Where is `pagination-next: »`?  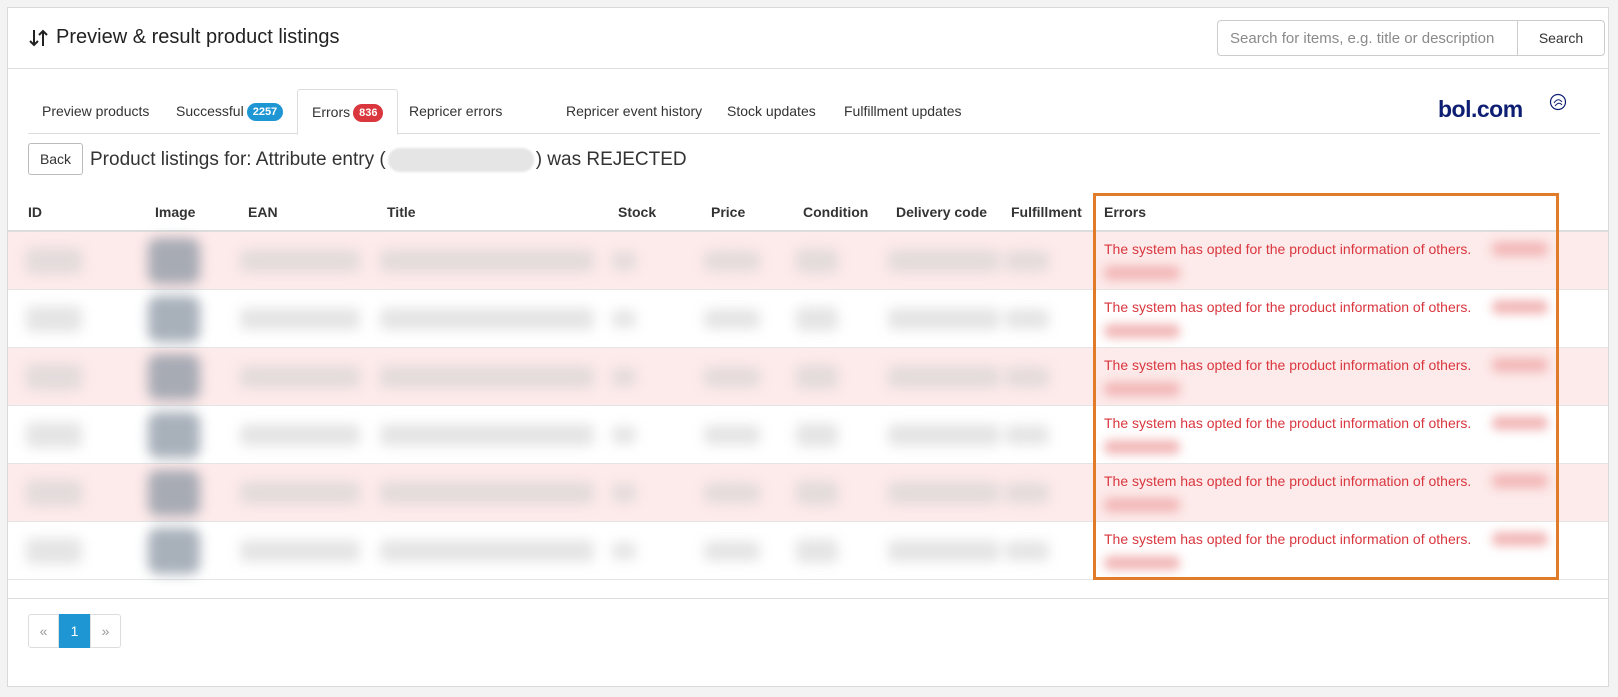 pagination-next: » is located at coordinates (105, 631).